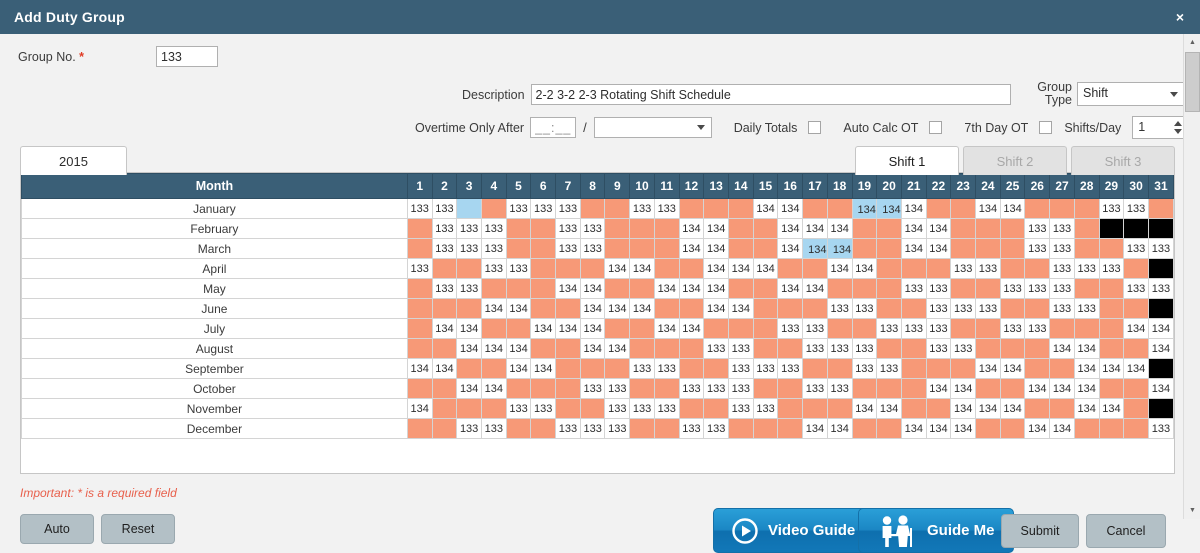 The height and width of the screenshot is (553, 1200). Describe the element at coordinates (568, 288) in the screenshot. I see `duty-cell-may-7: 134` at that location.